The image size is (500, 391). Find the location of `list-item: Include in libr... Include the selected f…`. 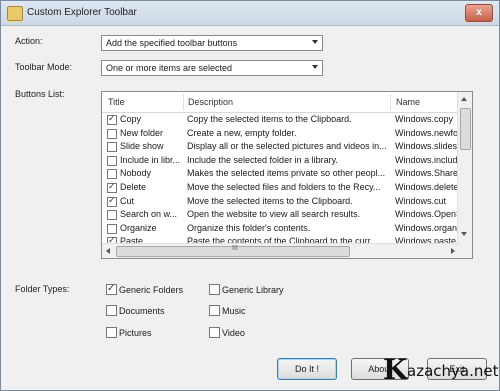

list-item: Include in libr... Include the selected f… is located at coordinates (280, 161).